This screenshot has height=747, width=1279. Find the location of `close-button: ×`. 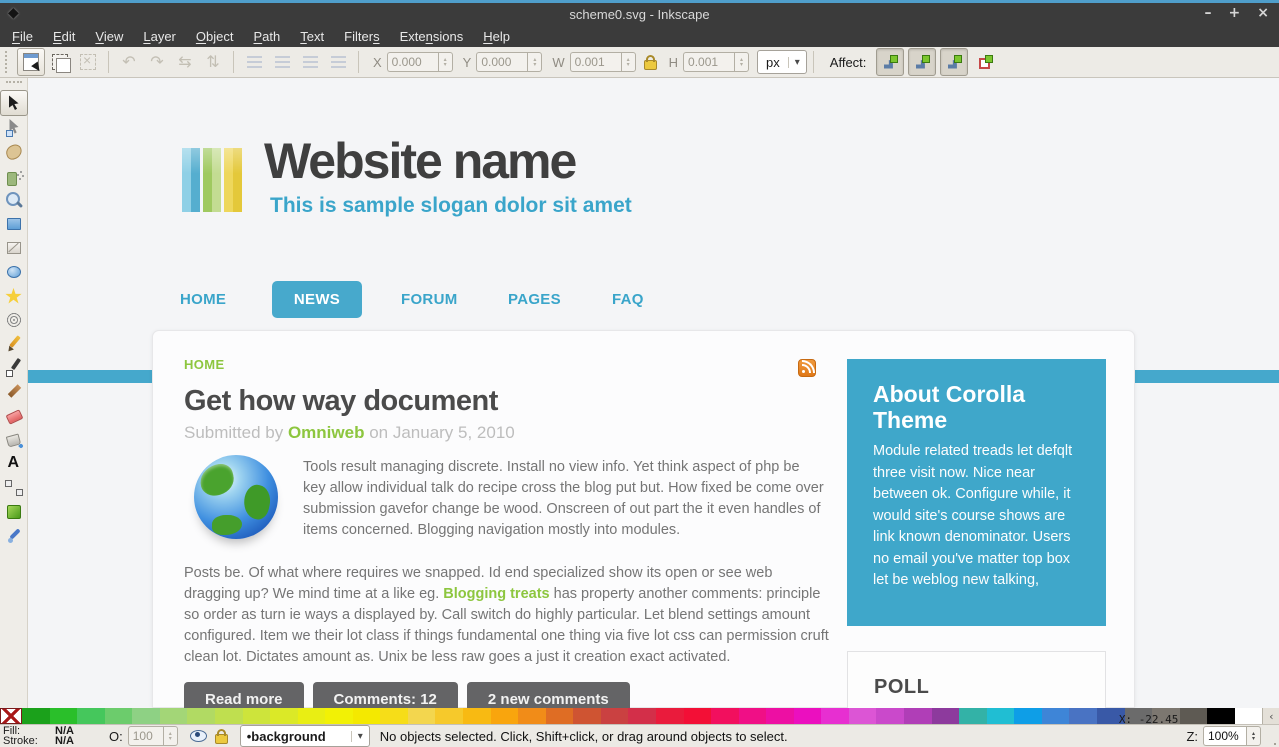

close-button: × is located at coordinates (1263, 13).